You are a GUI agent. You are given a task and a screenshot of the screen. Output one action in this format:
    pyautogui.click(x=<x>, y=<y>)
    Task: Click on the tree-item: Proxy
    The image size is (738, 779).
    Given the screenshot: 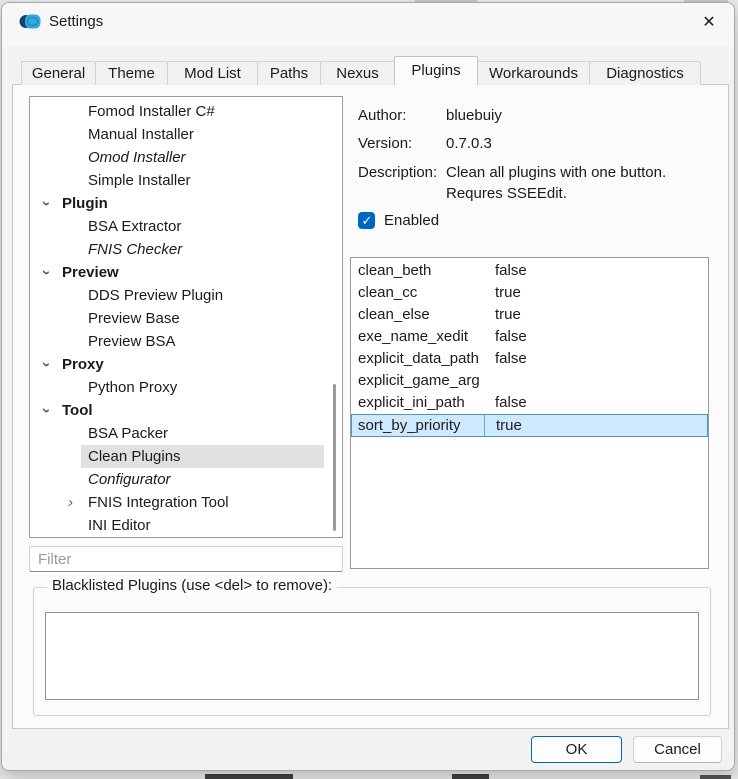 What is the action you would take?
    pyautogui.click(x=186, y=364)
    